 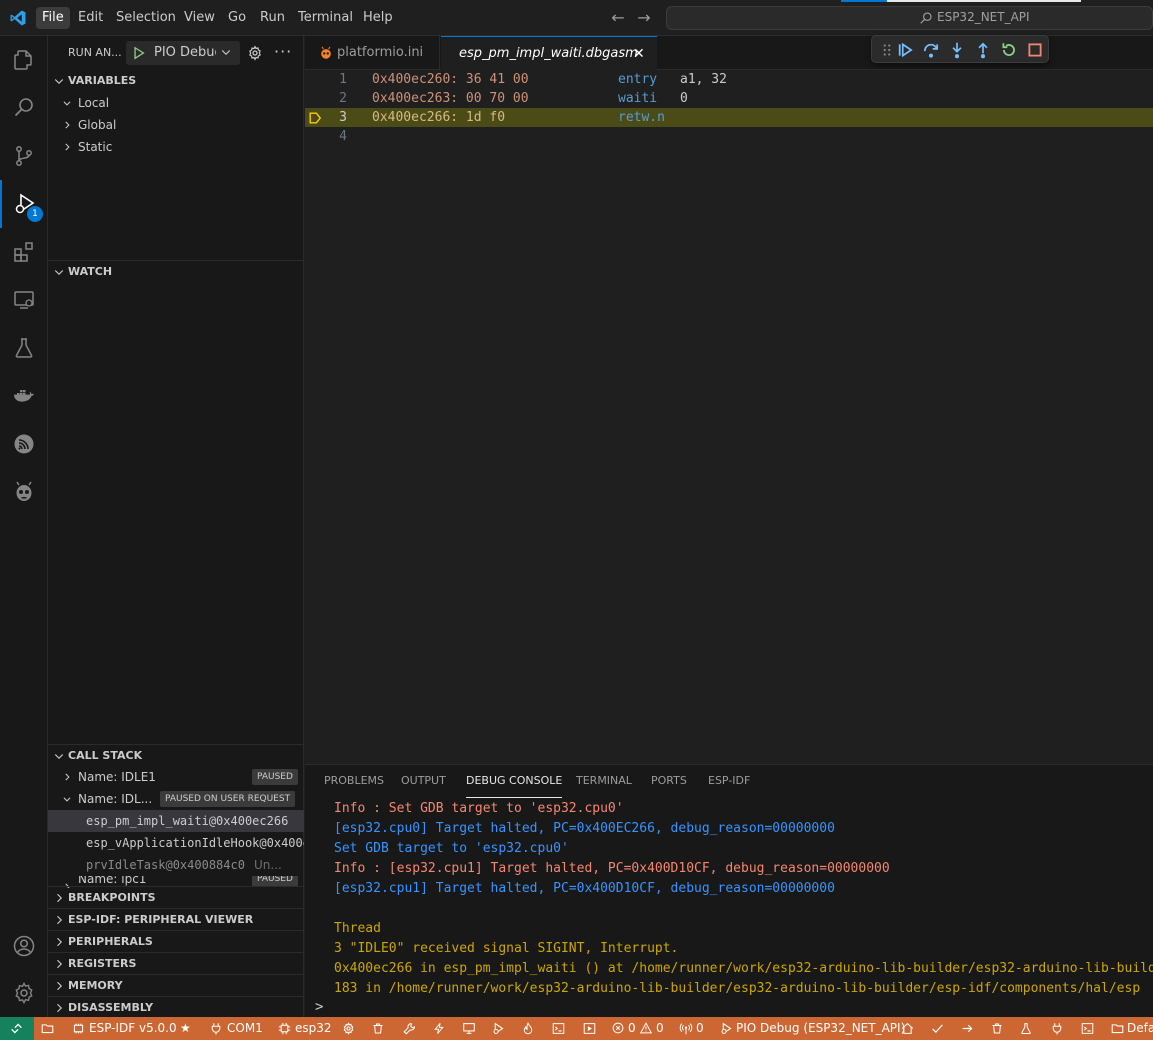 I want to click on testing-flask-icon, so click(x=24, y=348).